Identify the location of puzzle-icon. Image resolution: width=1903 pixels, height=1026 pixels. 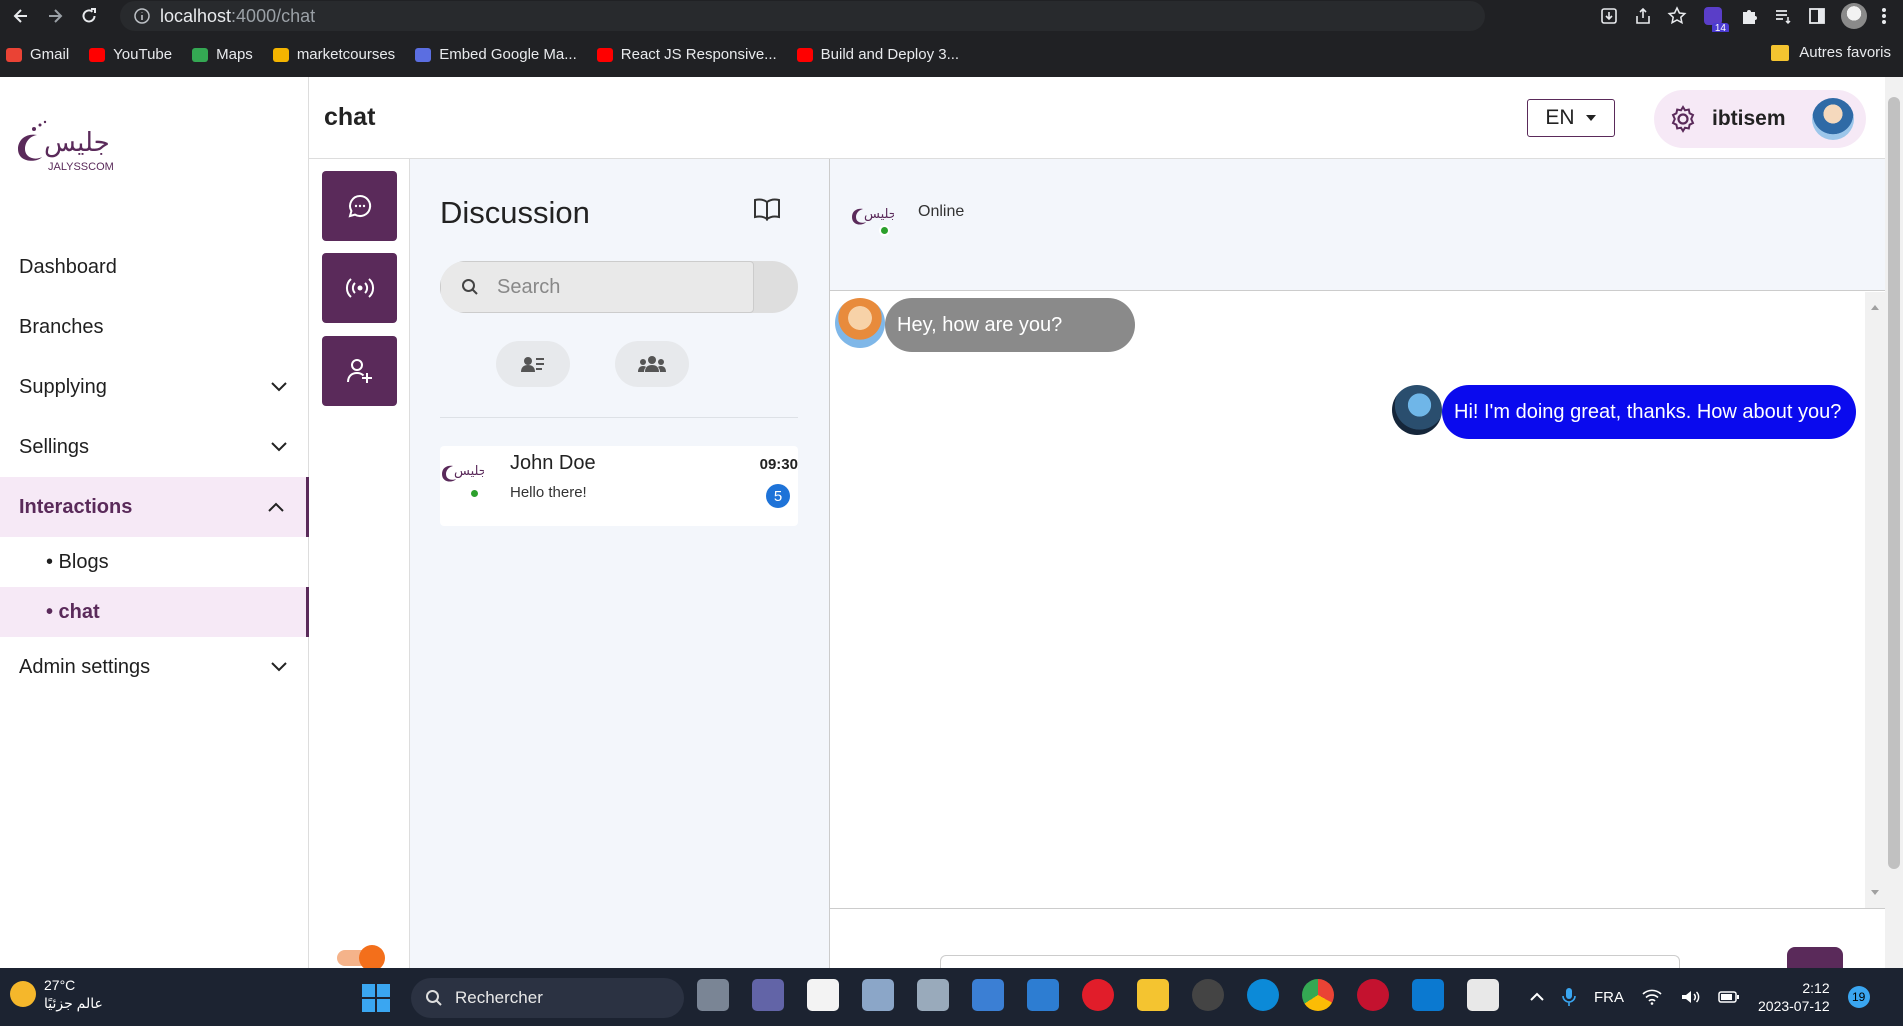
(1749, 16).